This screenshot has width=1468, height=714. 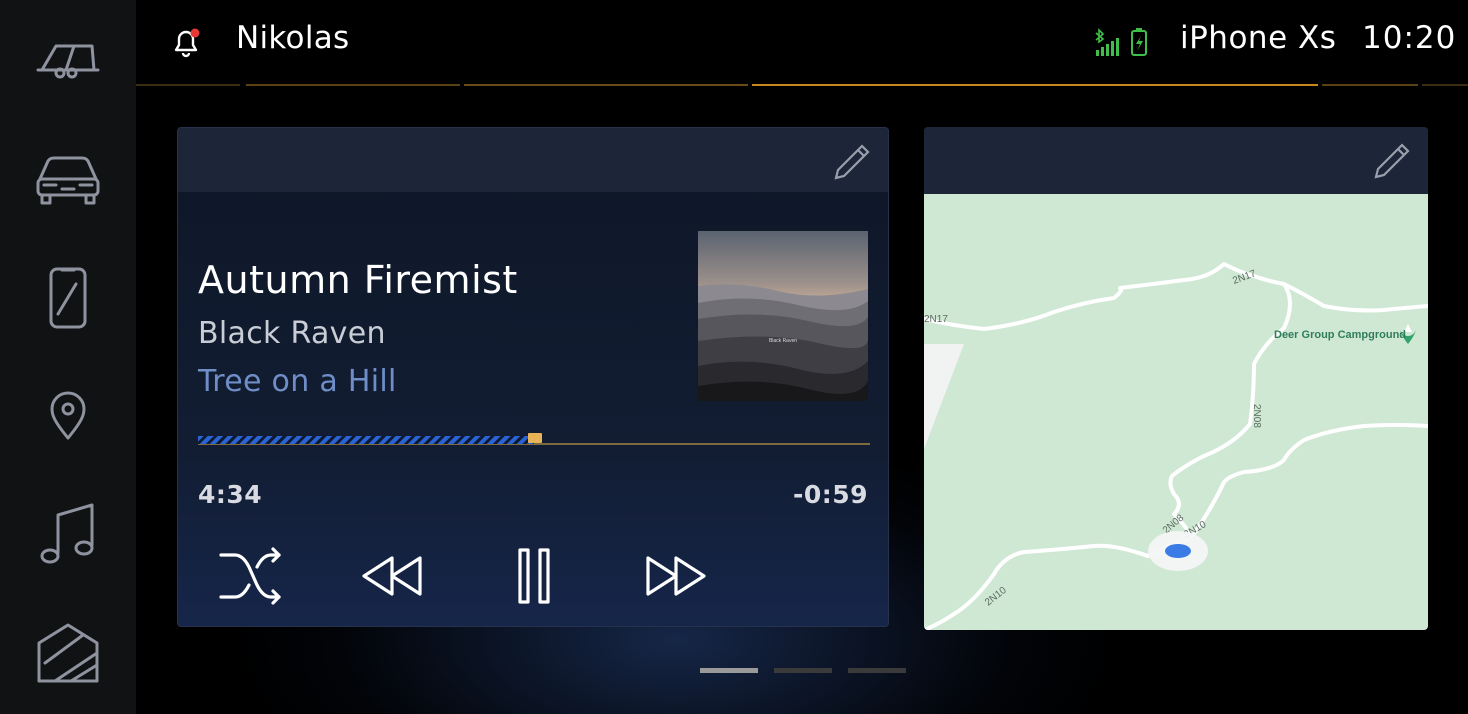 I want to click on trailer-icon, so click(x=68, y=61).